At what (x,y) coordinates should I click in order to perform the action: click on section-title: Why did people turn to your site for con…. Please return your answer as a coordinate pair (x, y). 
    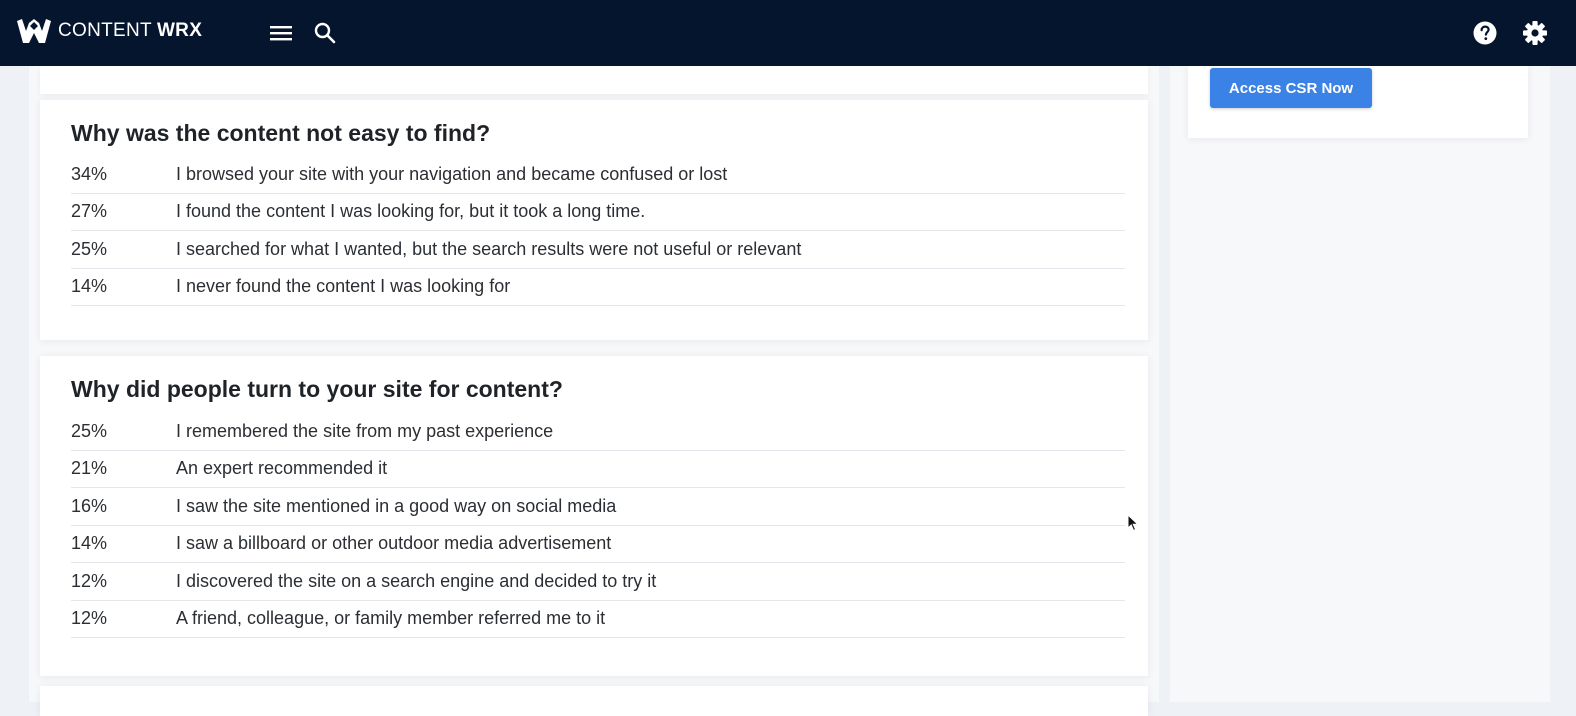
    Looking at the image, I should click on (317, 389).